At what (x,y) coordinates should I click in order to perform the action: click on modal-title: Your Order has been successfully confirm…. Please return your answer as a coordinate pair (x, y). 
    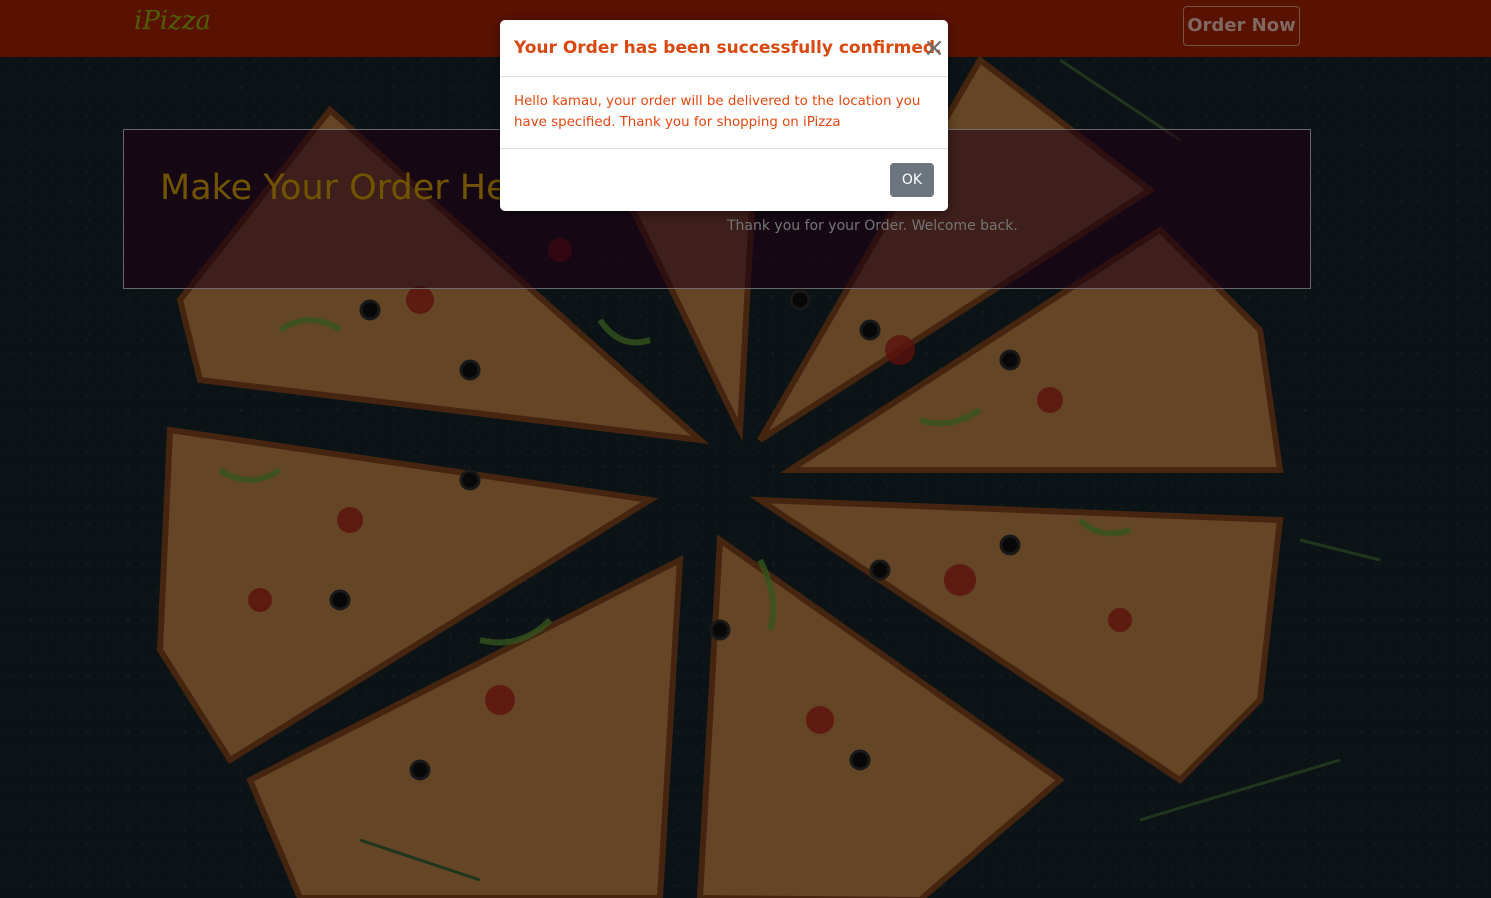
    Looking at the image, I should click on (728, 48).